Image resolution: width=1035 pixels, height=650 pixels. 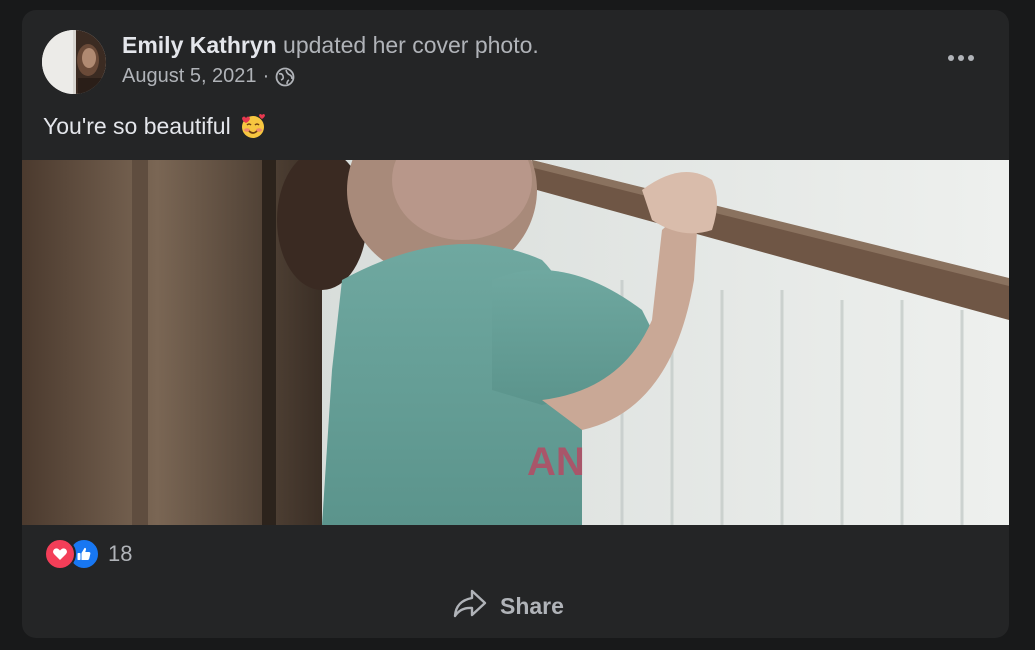 I want to click on share-button: Share, so click(x=508, y=606).